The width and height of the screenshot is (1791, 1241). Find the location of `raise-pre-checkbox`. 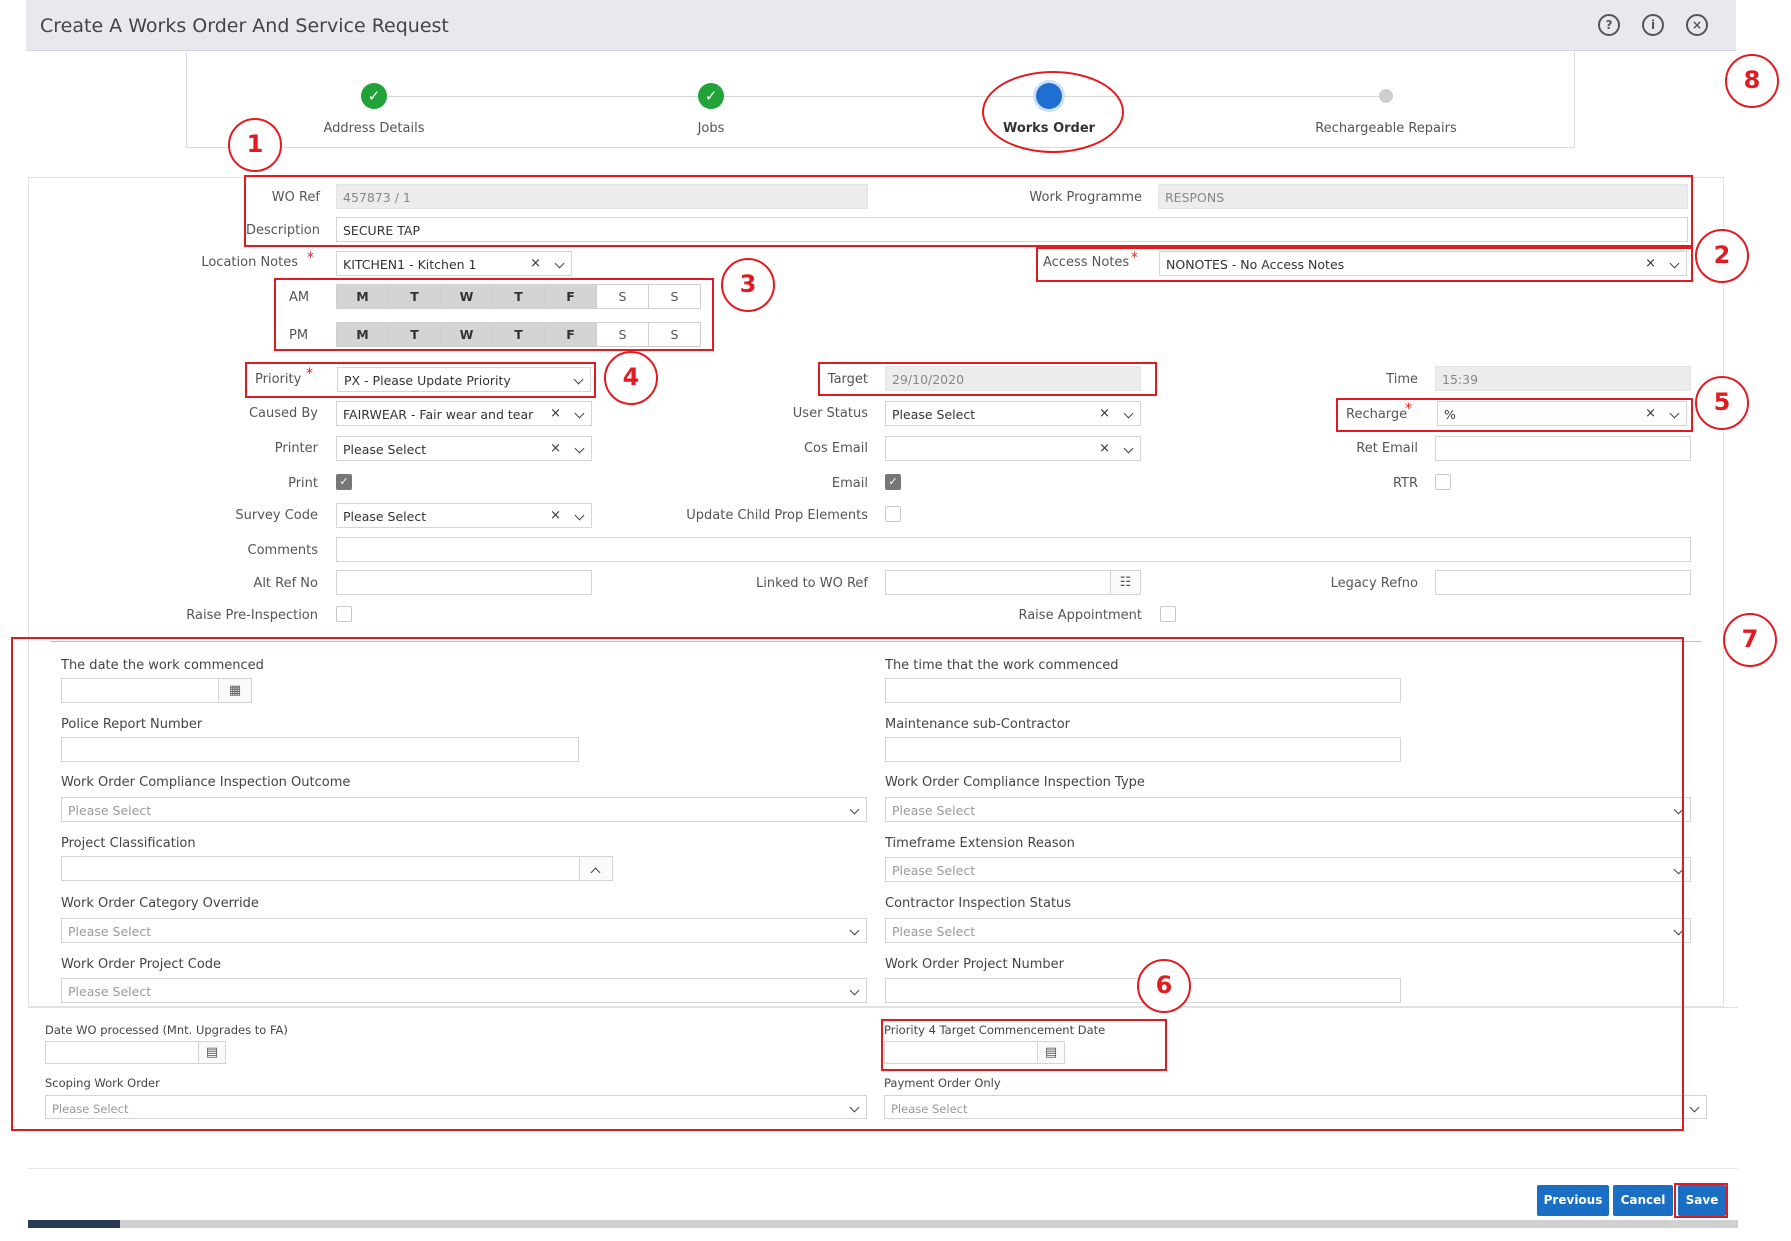

raise-pre-checkbox is located at coordinates (344, 614).